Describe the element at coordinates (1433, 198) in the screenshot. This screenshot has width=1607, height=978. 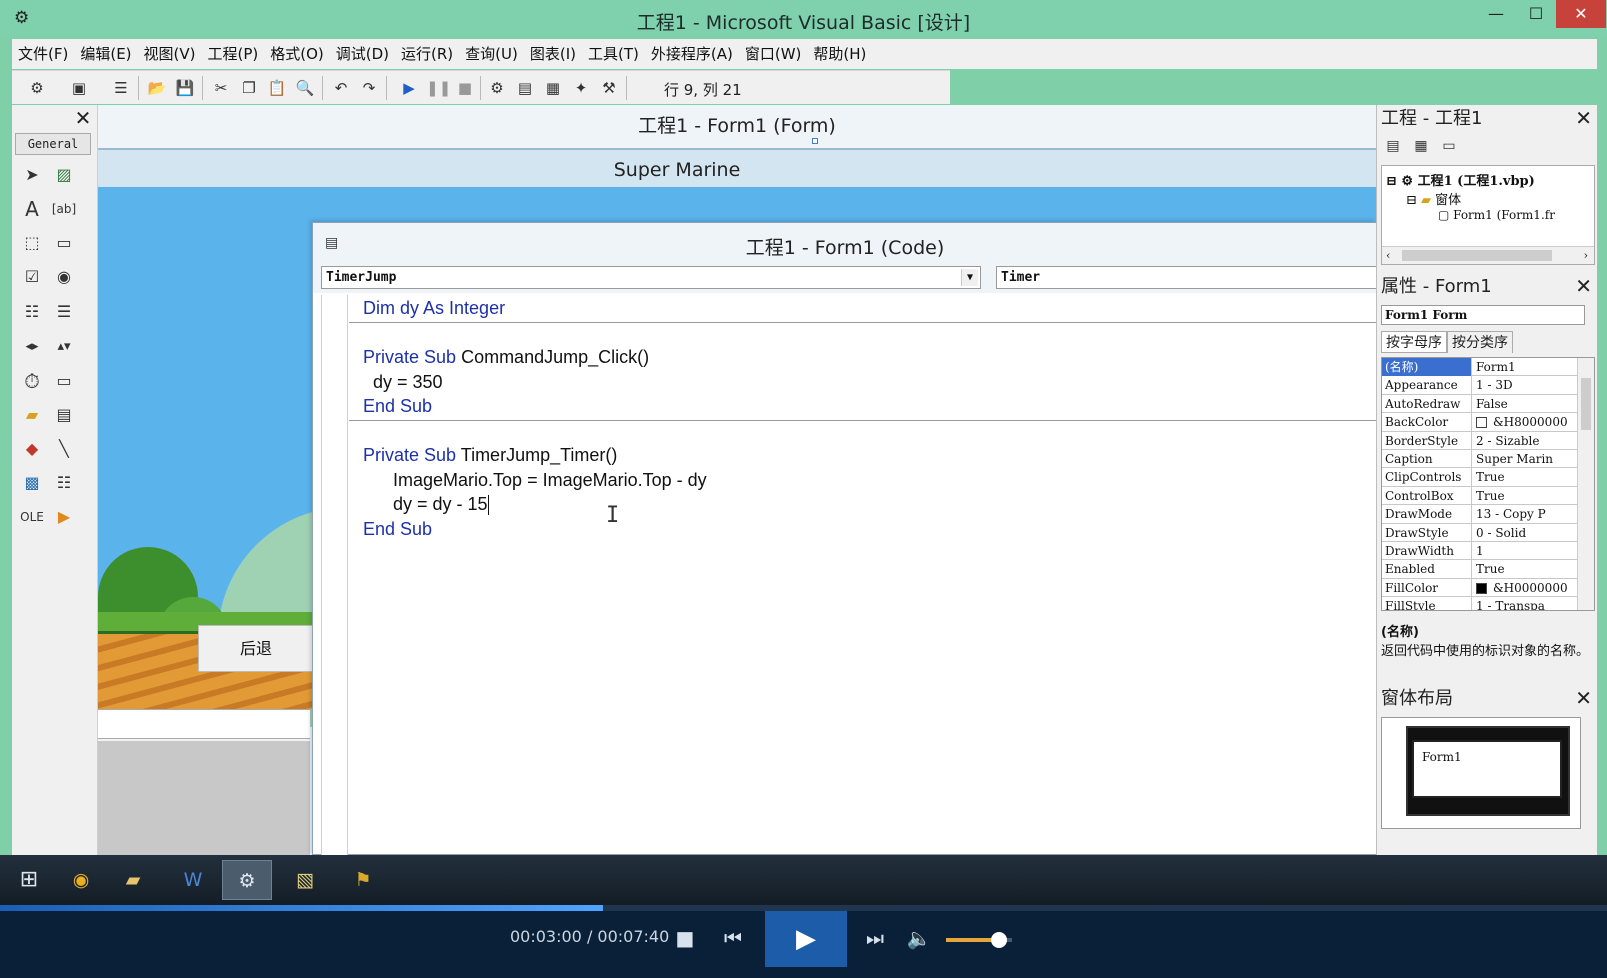
I see `tree-item-forms-folder: ⊟ ▰ 窗体` at that location.